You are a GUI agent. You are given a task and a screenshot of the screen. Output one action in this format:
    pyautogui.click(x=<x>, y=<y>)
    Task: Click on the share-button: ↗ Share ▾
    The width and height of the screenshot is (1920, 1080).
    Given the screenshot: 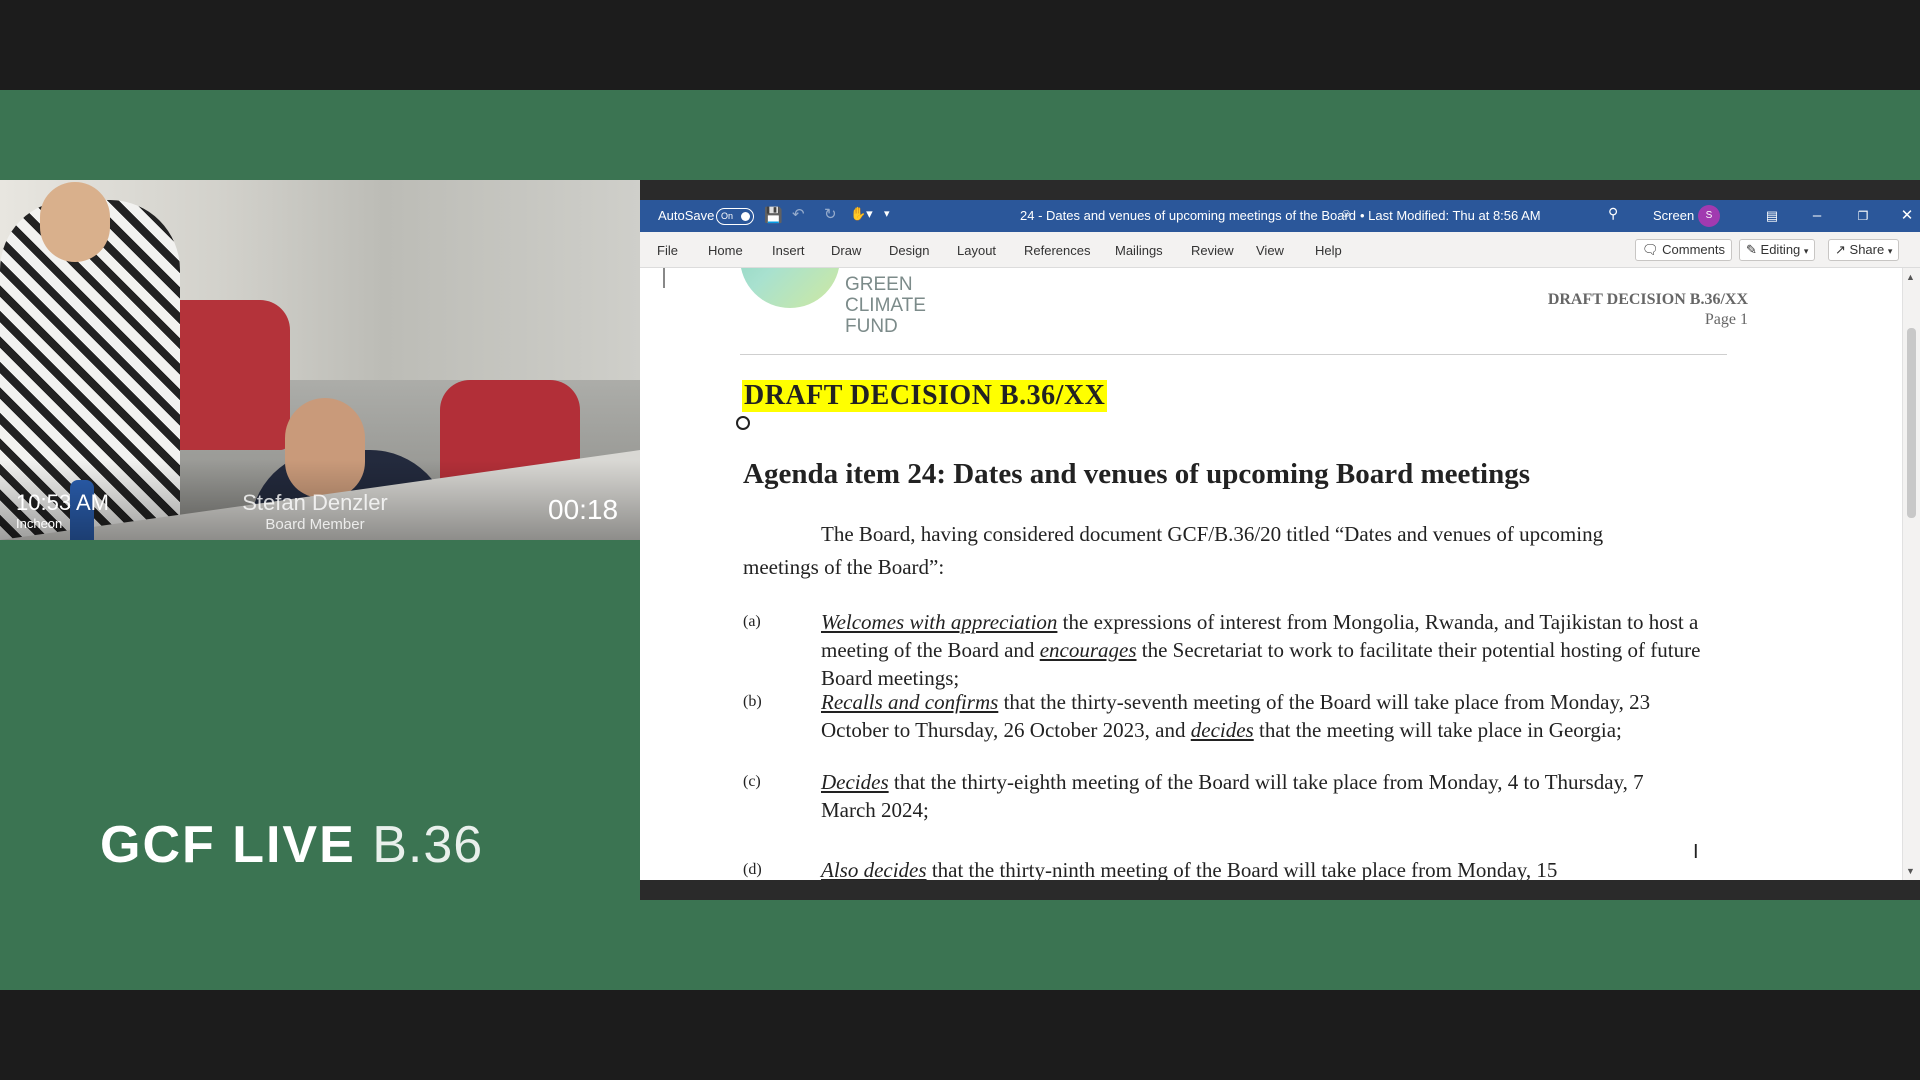 What is the action you would take?
    pyautogui.click(x=1864, y=250)
    